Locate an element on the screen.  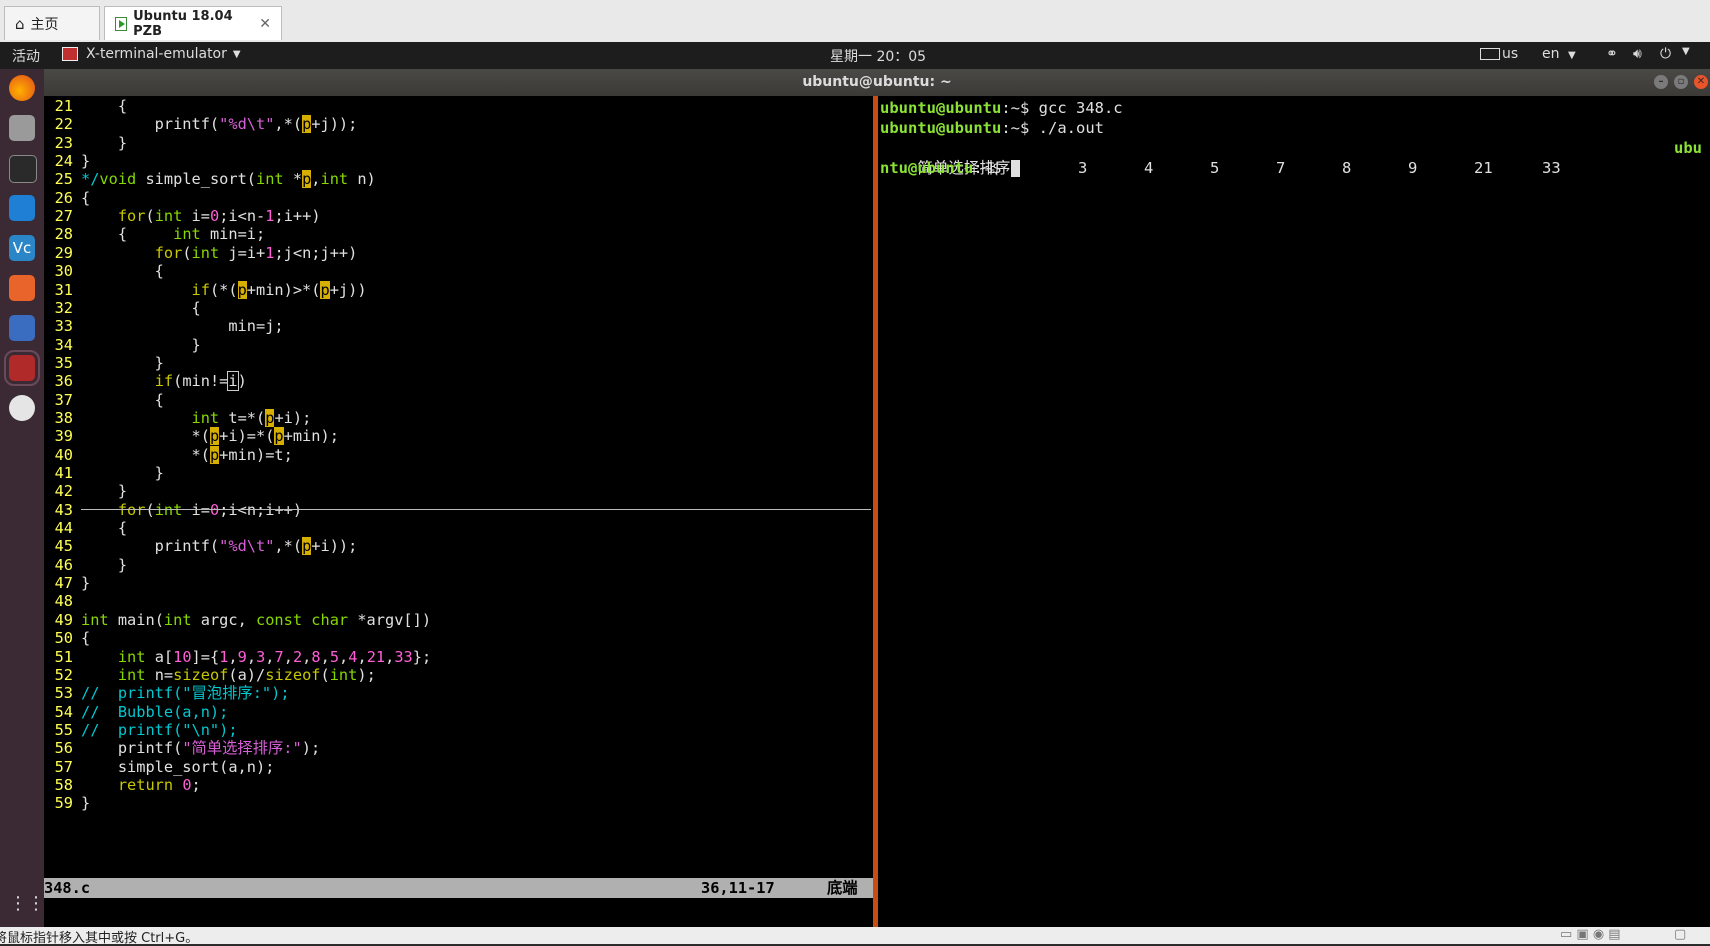
tab-ubuntu-label: Ubuntu 18.04 PZB is located at coordinates (183, 23).